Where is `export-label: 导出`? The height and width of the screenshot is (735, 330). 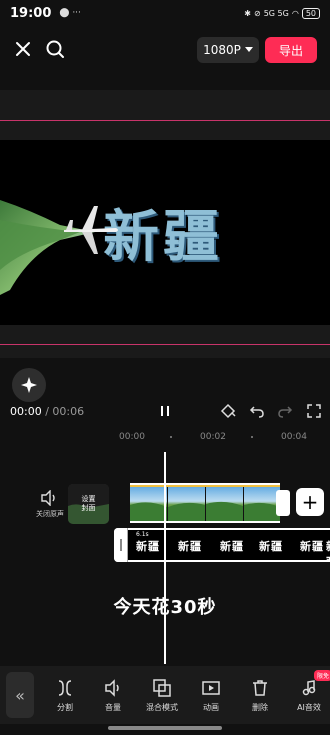 export-label: 导出 is located at coordinates (290, 50).